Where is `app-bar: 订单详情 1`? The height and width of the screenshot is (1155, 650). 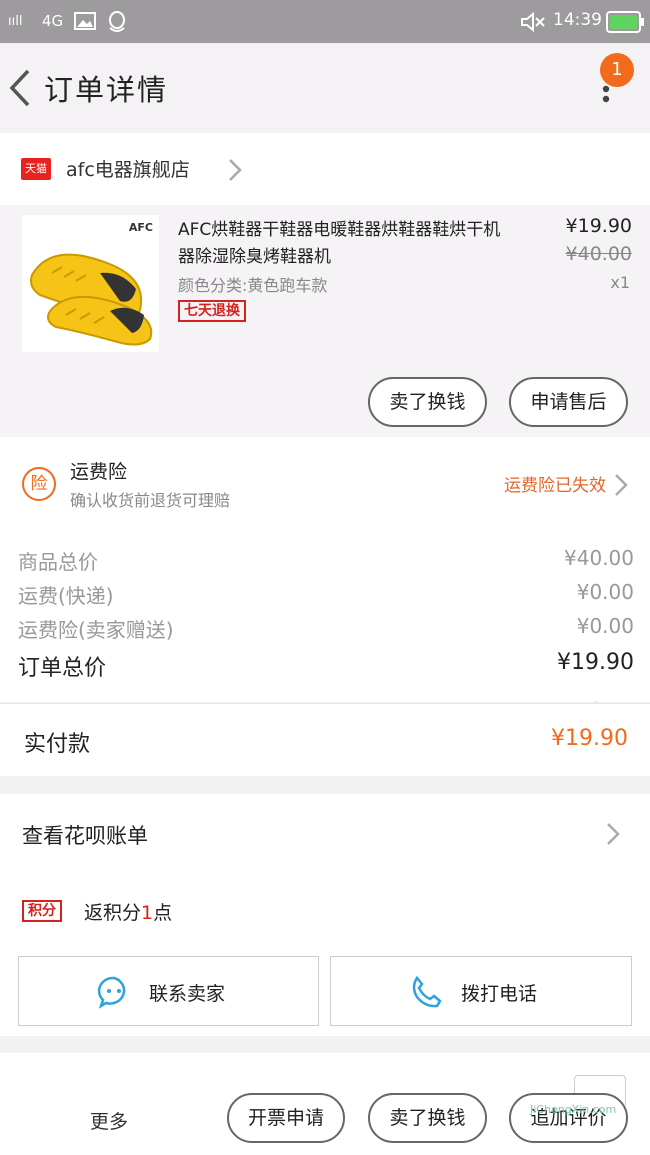 app-bar: 订单详情 1 is located at coordinates (325, 92).